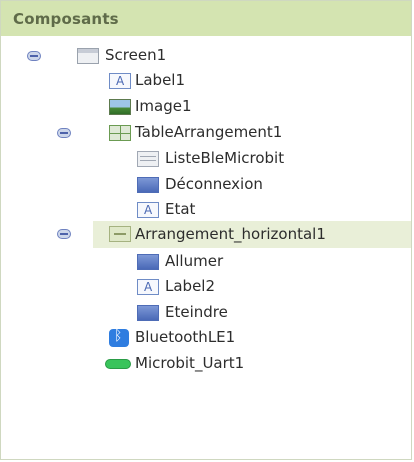 The width and height of the screenshot is (414, 462). What do you see at coordinates (120, 107) in the screenshot?
I see `image-icon` at bounding box center [120, 107].